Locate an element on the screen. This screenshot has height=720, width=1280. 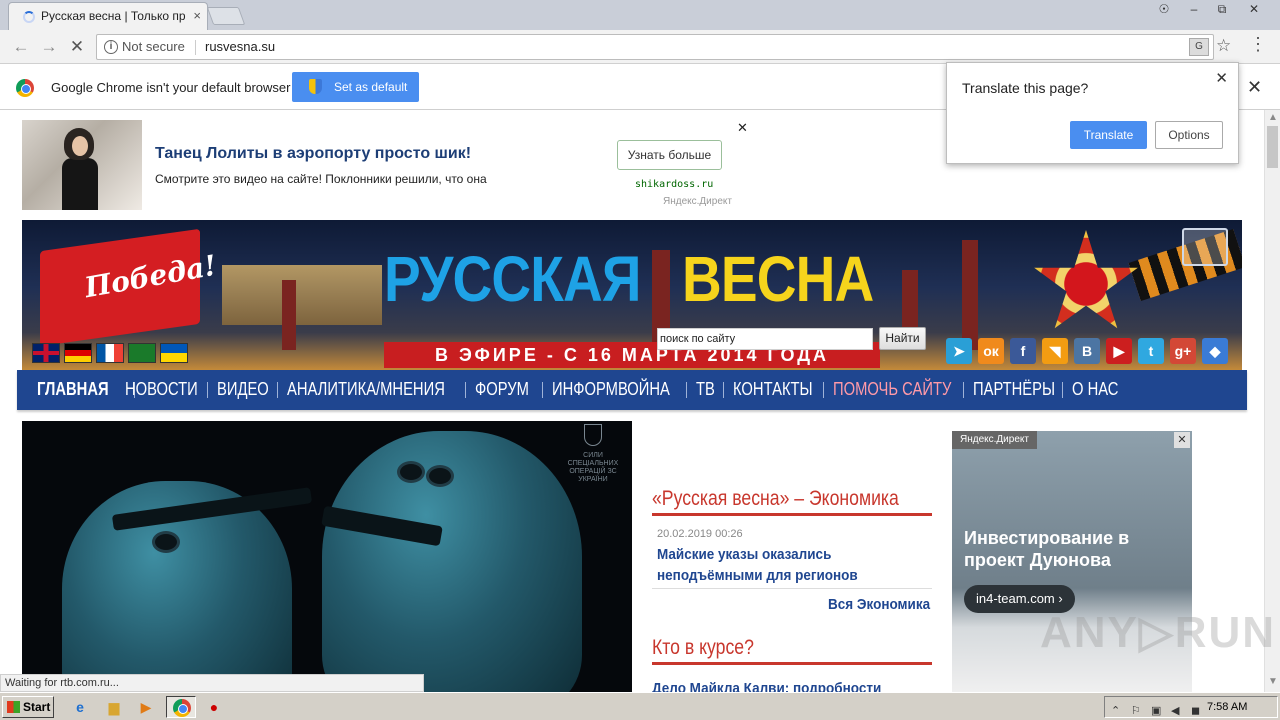
nav-item-tv: ТВ is located at coordinates (705, 389).